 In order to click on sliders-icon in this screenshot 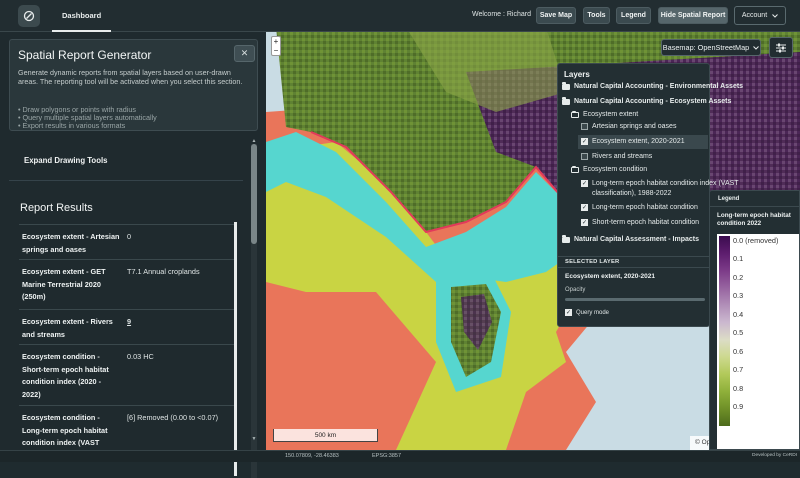, I will do `click(781, 47)`.